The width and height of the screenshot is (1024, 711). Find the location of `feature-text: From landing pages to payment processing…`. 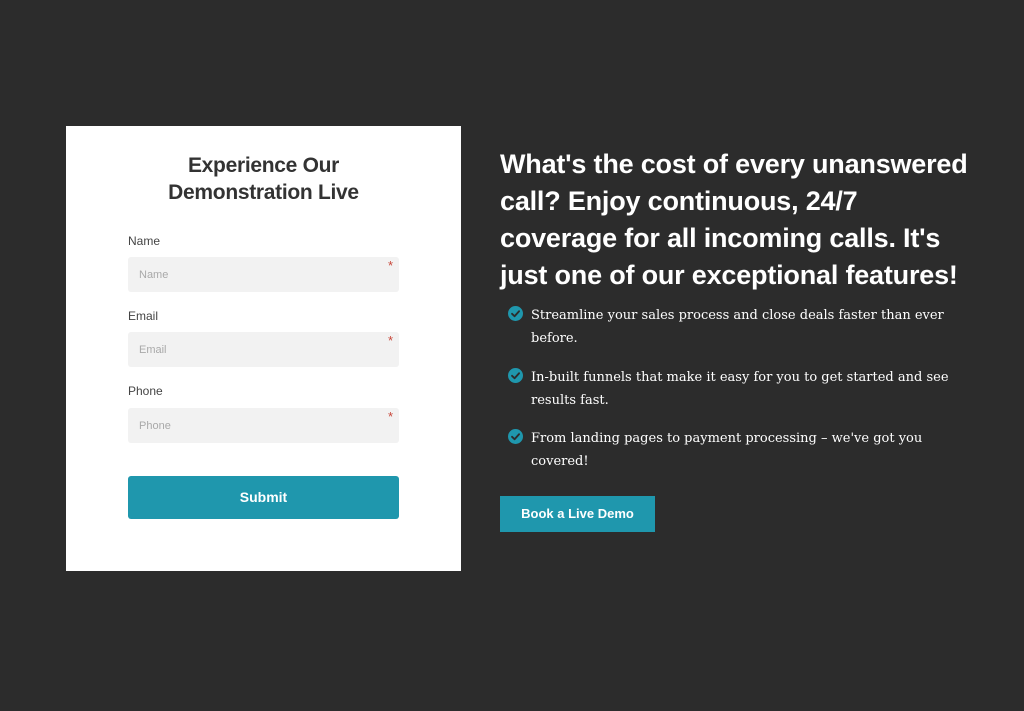

feature-text: From landing pages to payment processing… is located at coordinates (727, 450).